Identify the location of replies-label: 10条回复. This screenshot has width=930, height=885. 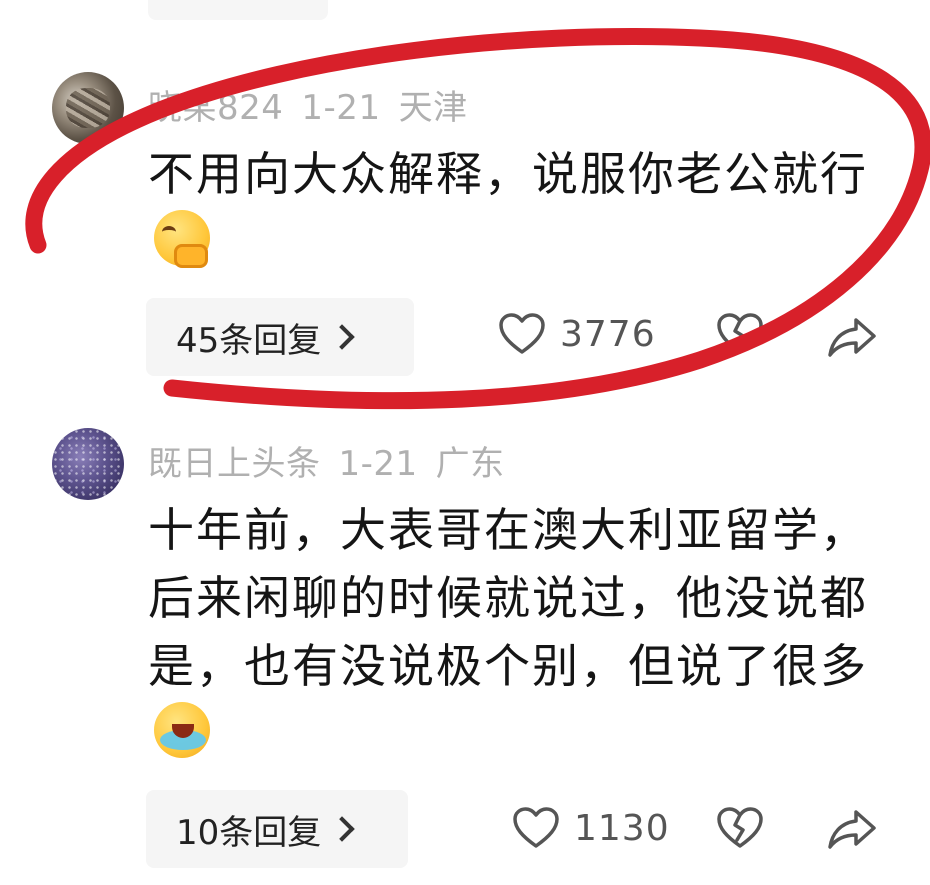
(249, 832).